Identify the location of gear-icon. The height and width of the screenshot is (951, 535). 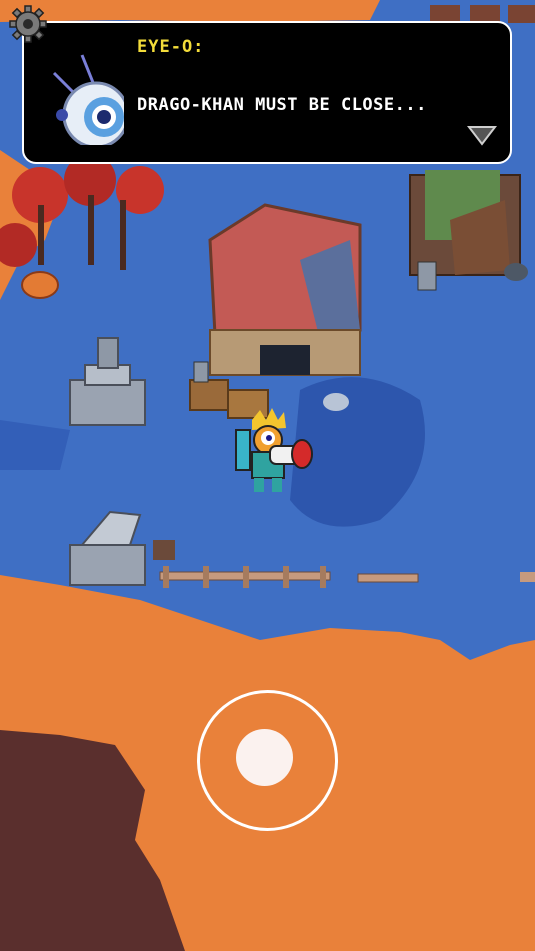
(28, 24).